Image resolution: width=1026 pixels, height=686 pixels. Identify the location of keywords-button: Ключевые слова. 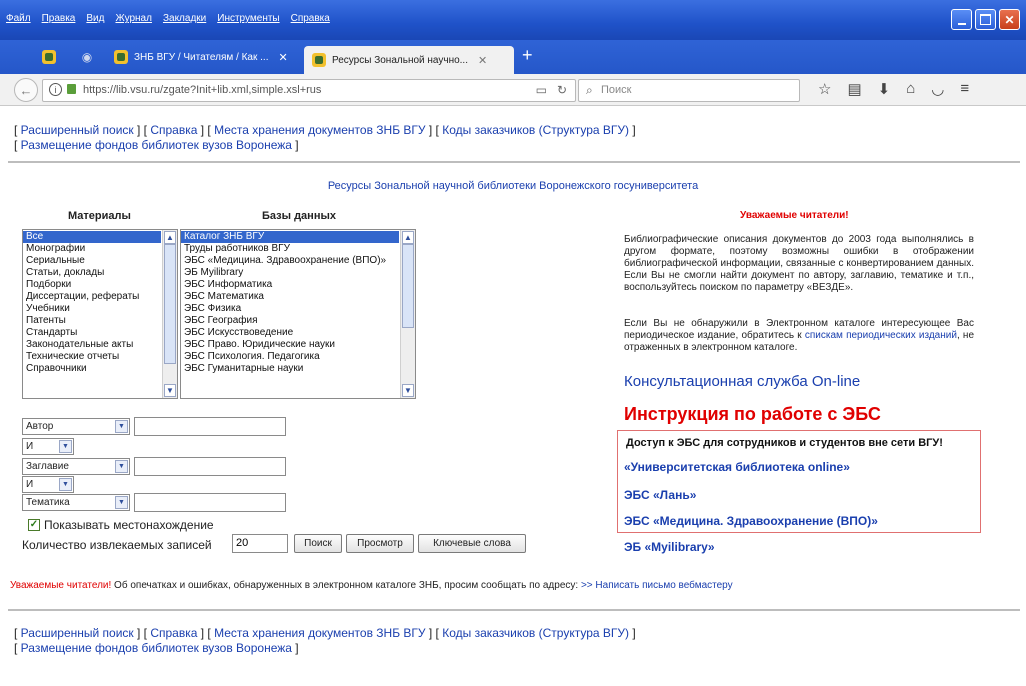
(472, 543).